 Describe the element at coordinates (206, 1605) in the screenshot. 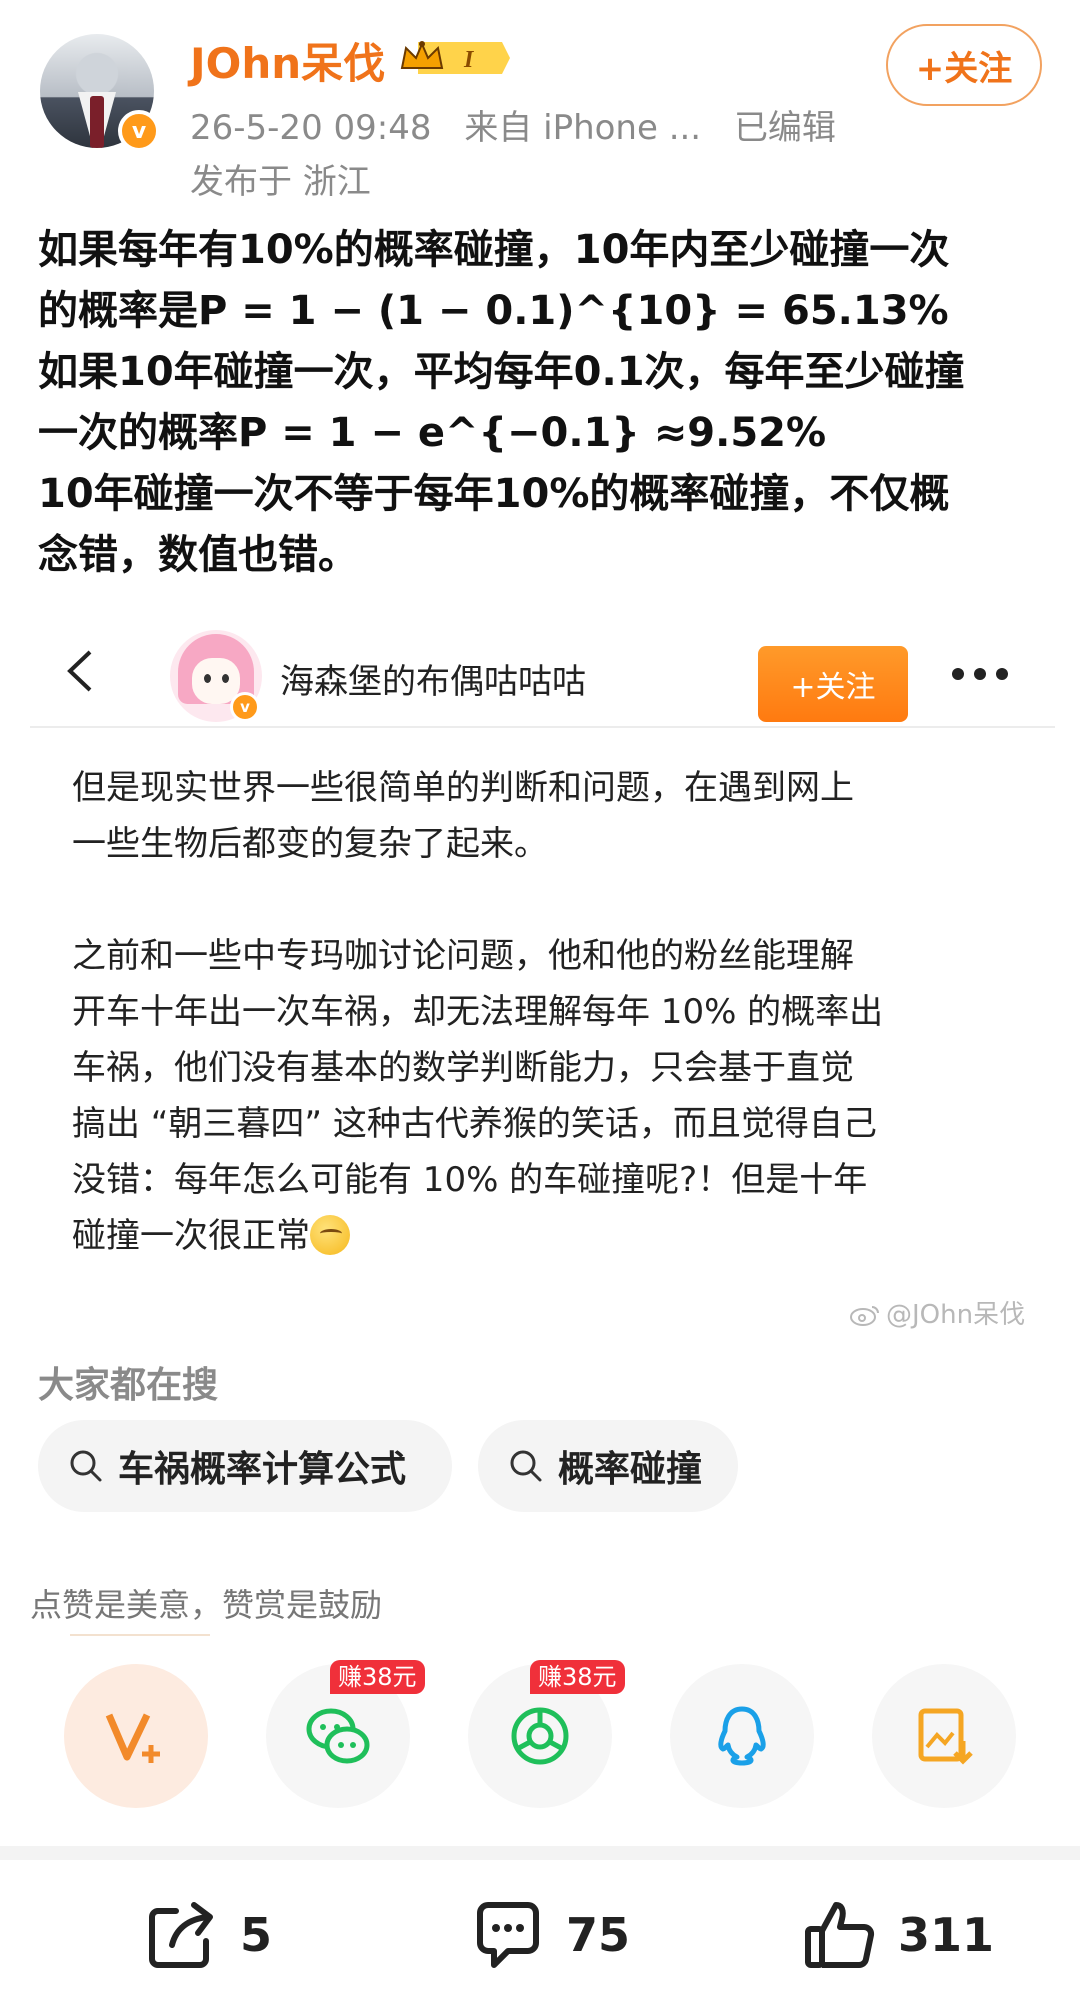

I see `reward-text: 点赞是美意，赞赏是鼓励` at that location.